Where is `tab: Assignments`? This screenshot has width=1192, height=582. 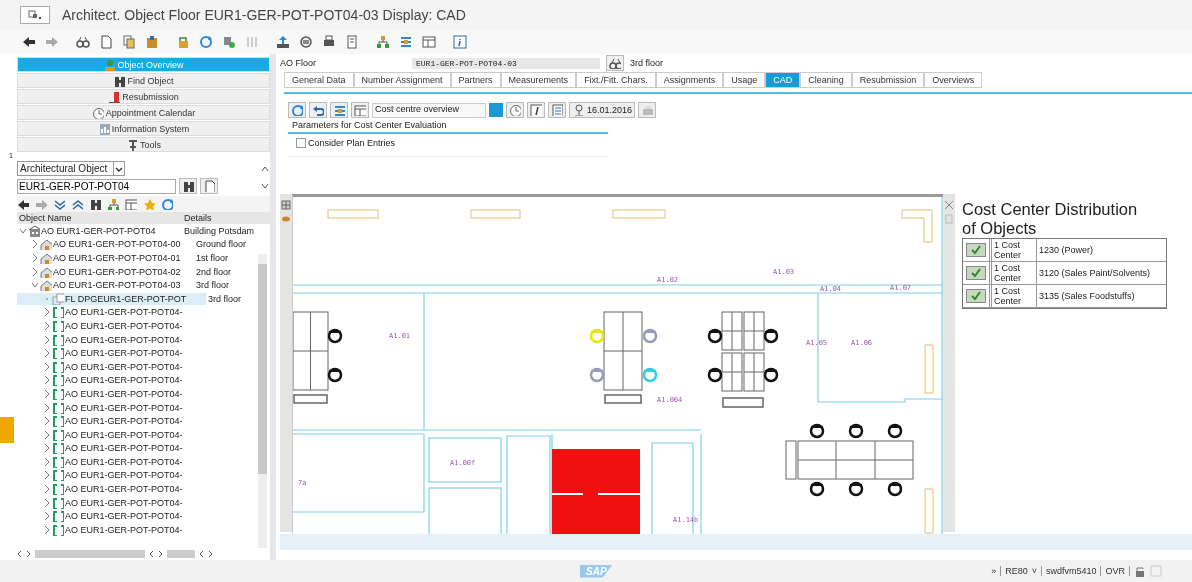 tab: Assignments is located at coordinates (689, 80).